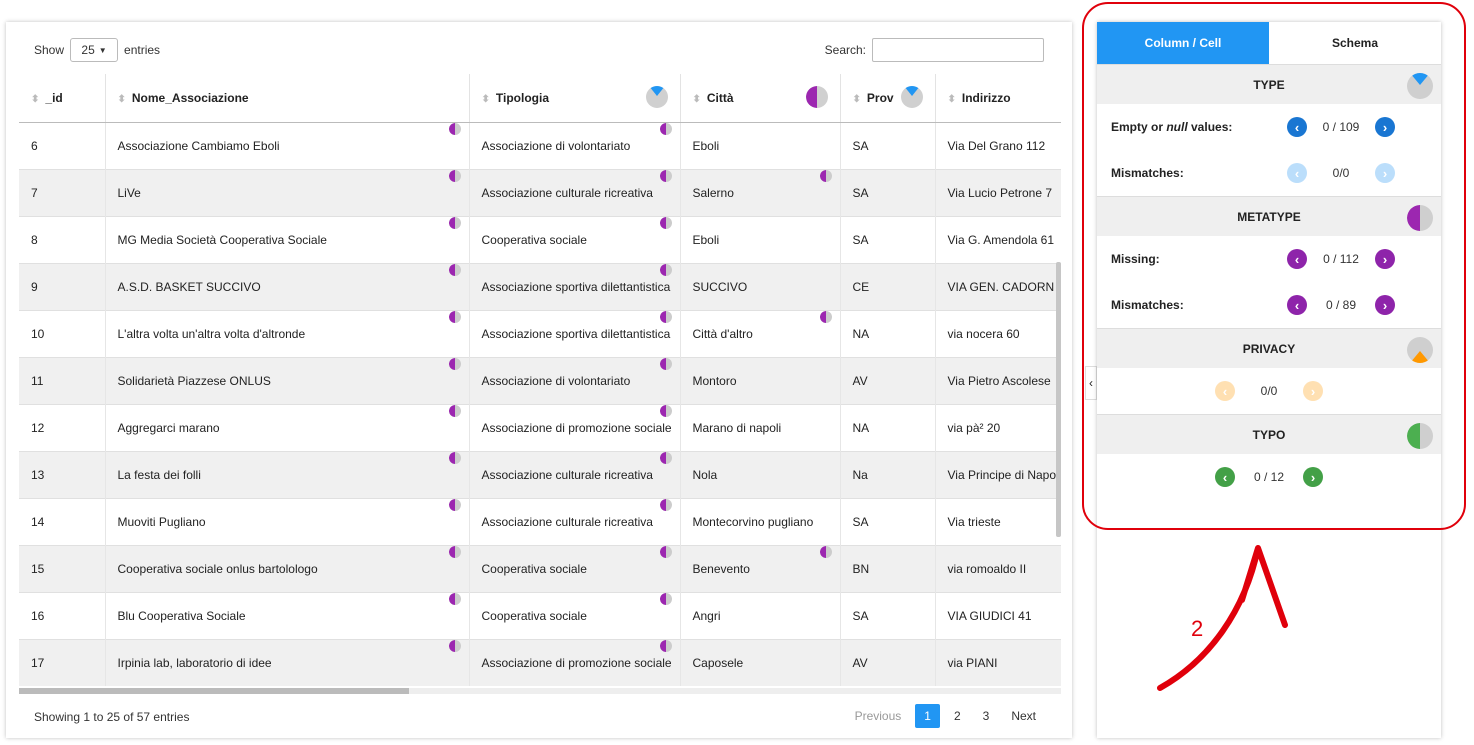  I want to click on table-cell: via pà² 20, so click(998, 427).